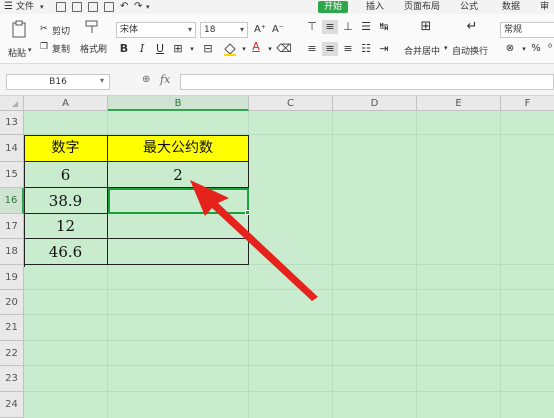 The image size is (554, 418). I want to click on align-center-icon: ≡, so click(330, 49).